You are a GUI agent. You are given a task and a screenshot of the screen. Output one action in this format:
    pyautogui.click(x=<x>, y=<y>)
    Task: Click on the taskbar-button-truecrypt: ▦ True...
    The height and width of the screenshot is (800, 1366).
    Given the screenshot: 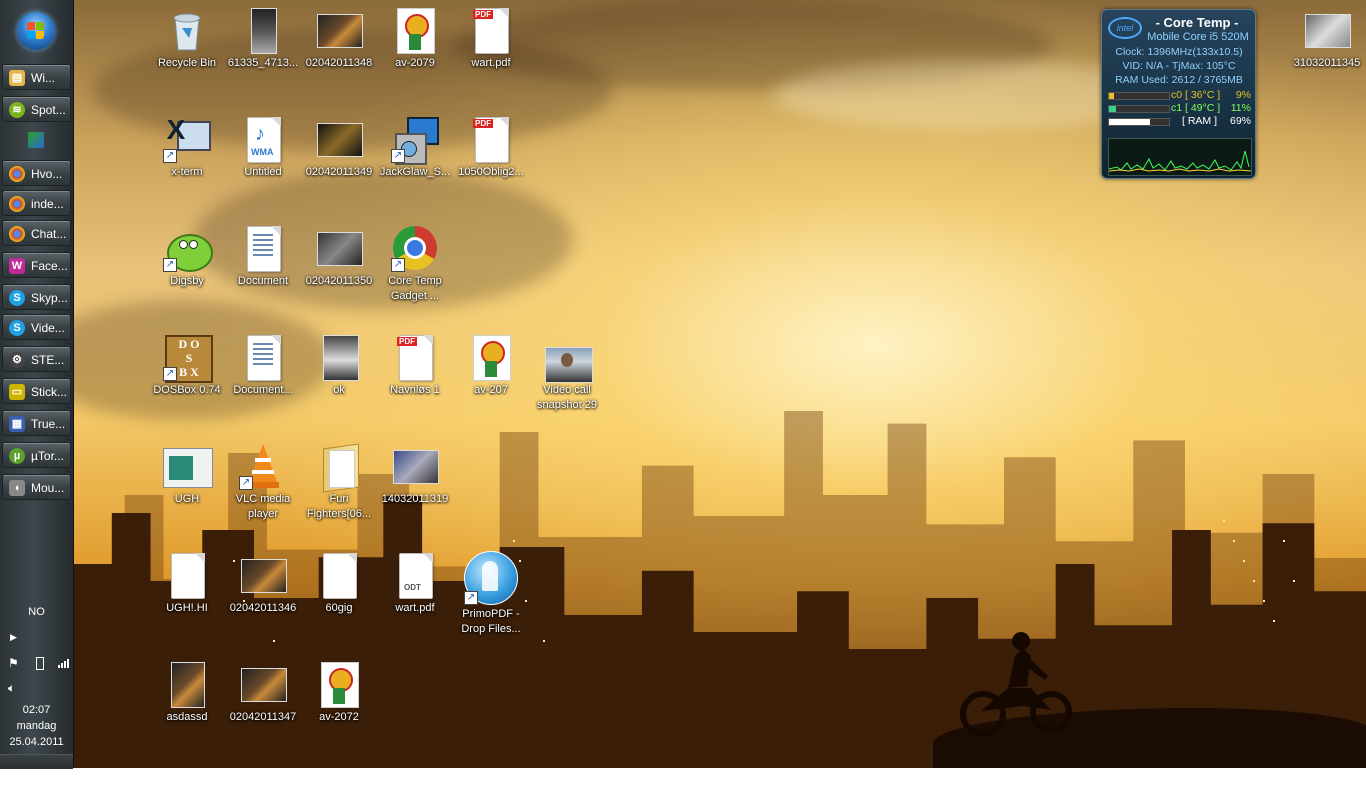 What is the action you would take?
    pyautogui.click(x=36, y=423)
    